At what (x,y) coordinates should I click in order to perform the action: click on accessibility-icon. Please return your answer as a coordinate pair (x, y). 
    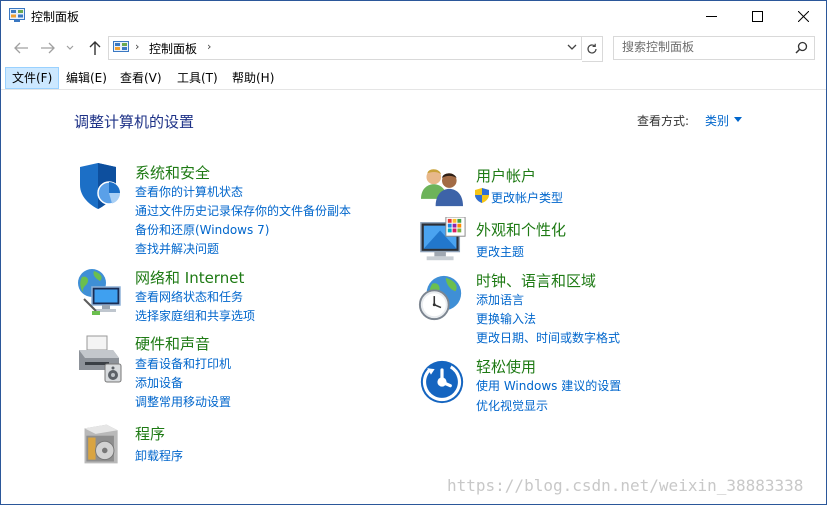
    Looking at the image, I should click on (442, 382).